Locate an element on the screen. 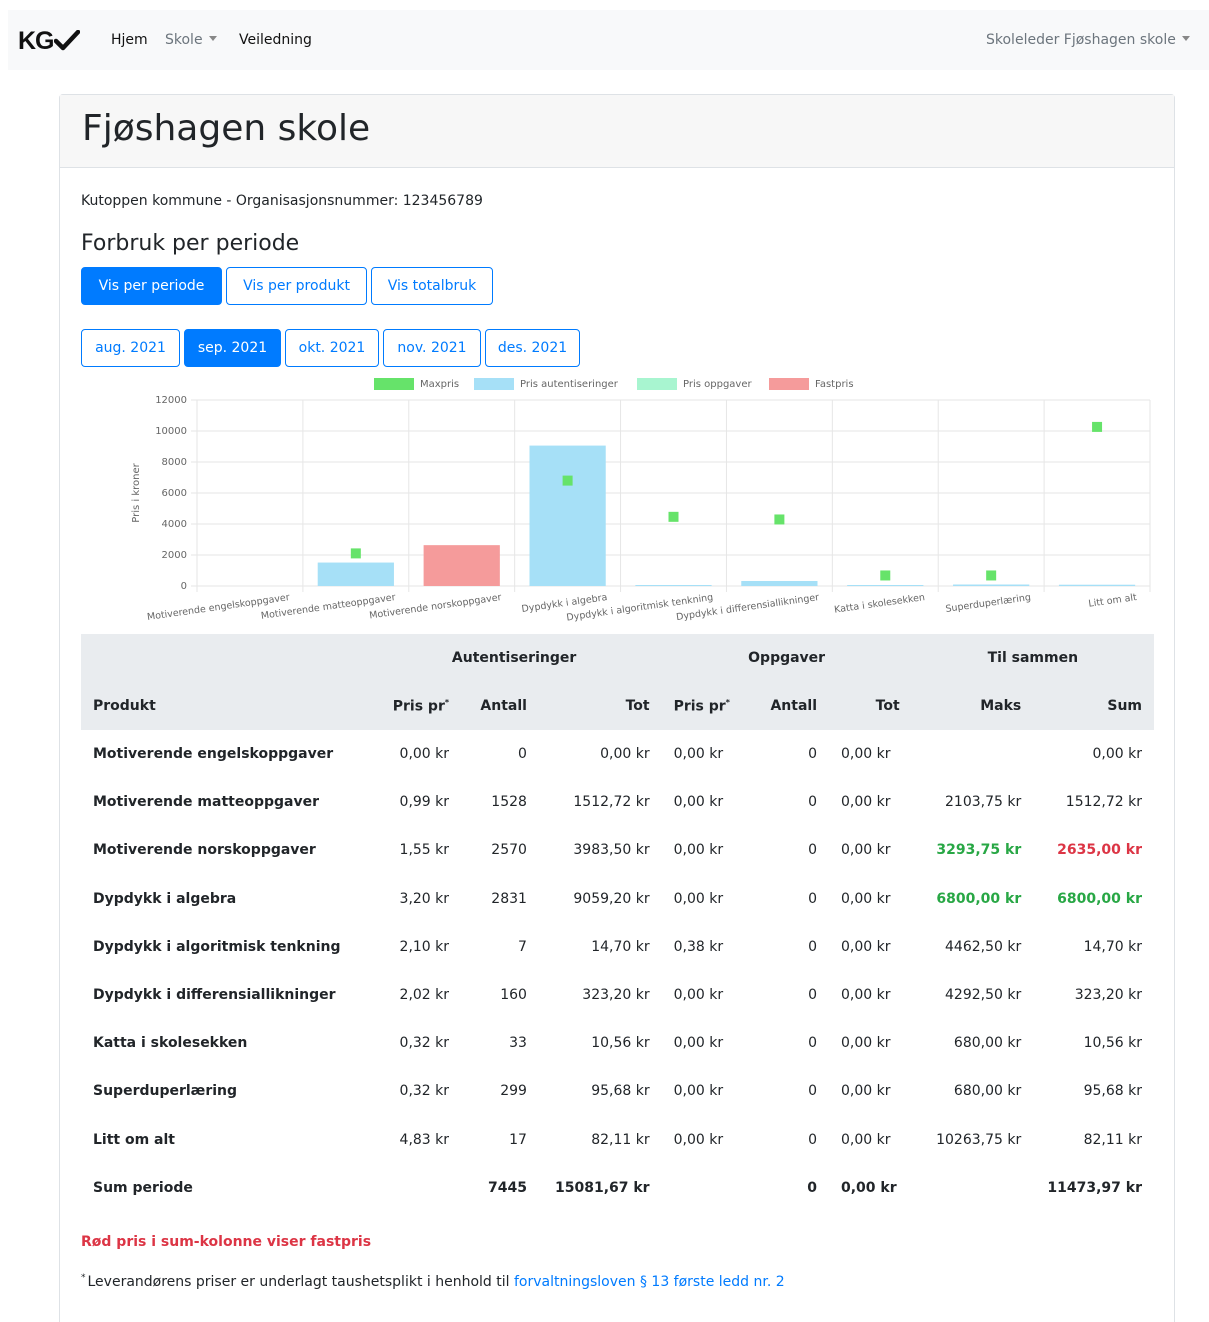 The height and width of the screenshot is (1322, 1209). view-per-periode-button: Vis per periode is located at coordinates (151, 286).